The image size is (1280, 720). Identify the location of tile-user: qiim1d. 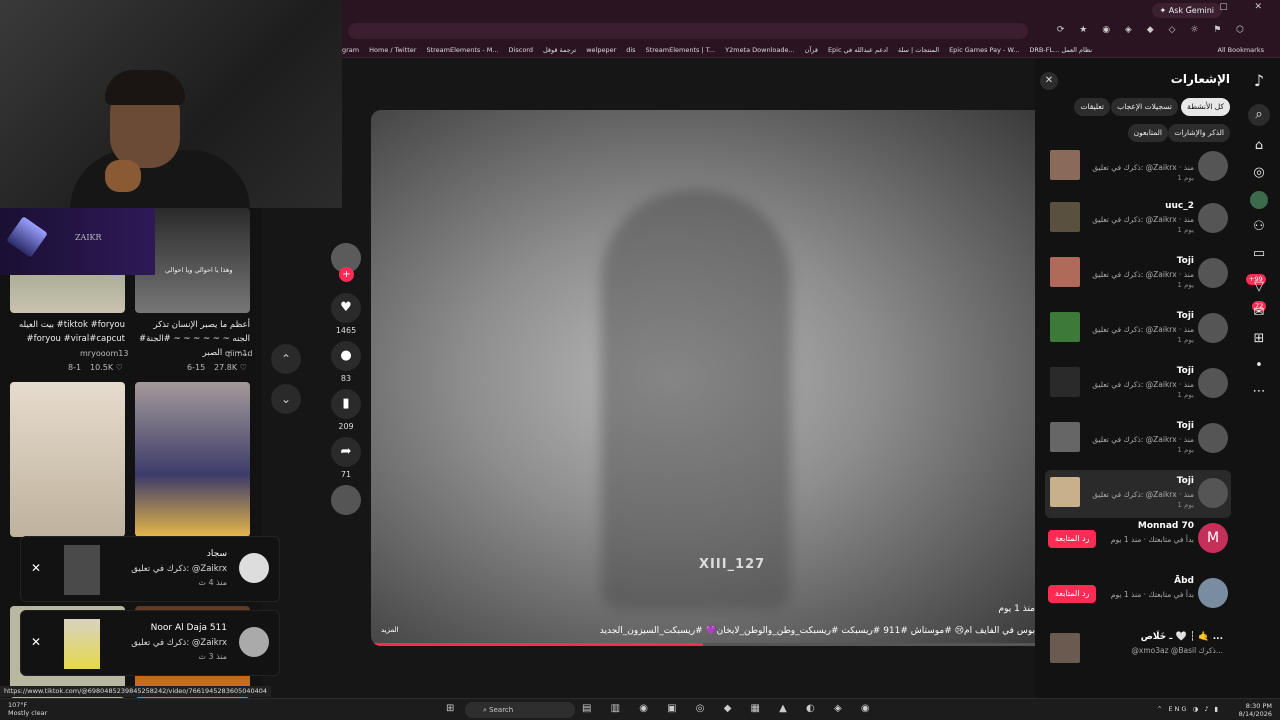
(238, 353).